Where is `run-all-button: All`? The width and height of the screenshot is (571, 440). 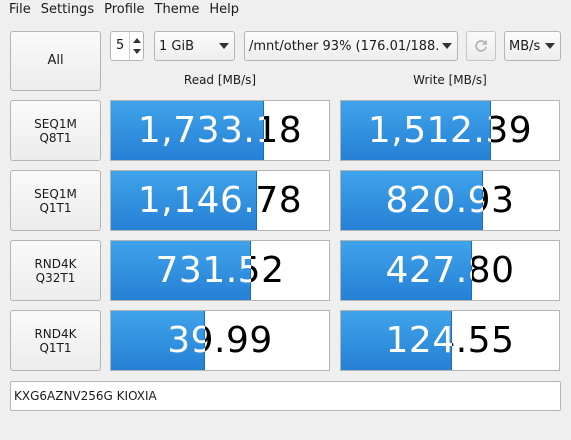
run-all-button: All is located at coordinates (55, 61).